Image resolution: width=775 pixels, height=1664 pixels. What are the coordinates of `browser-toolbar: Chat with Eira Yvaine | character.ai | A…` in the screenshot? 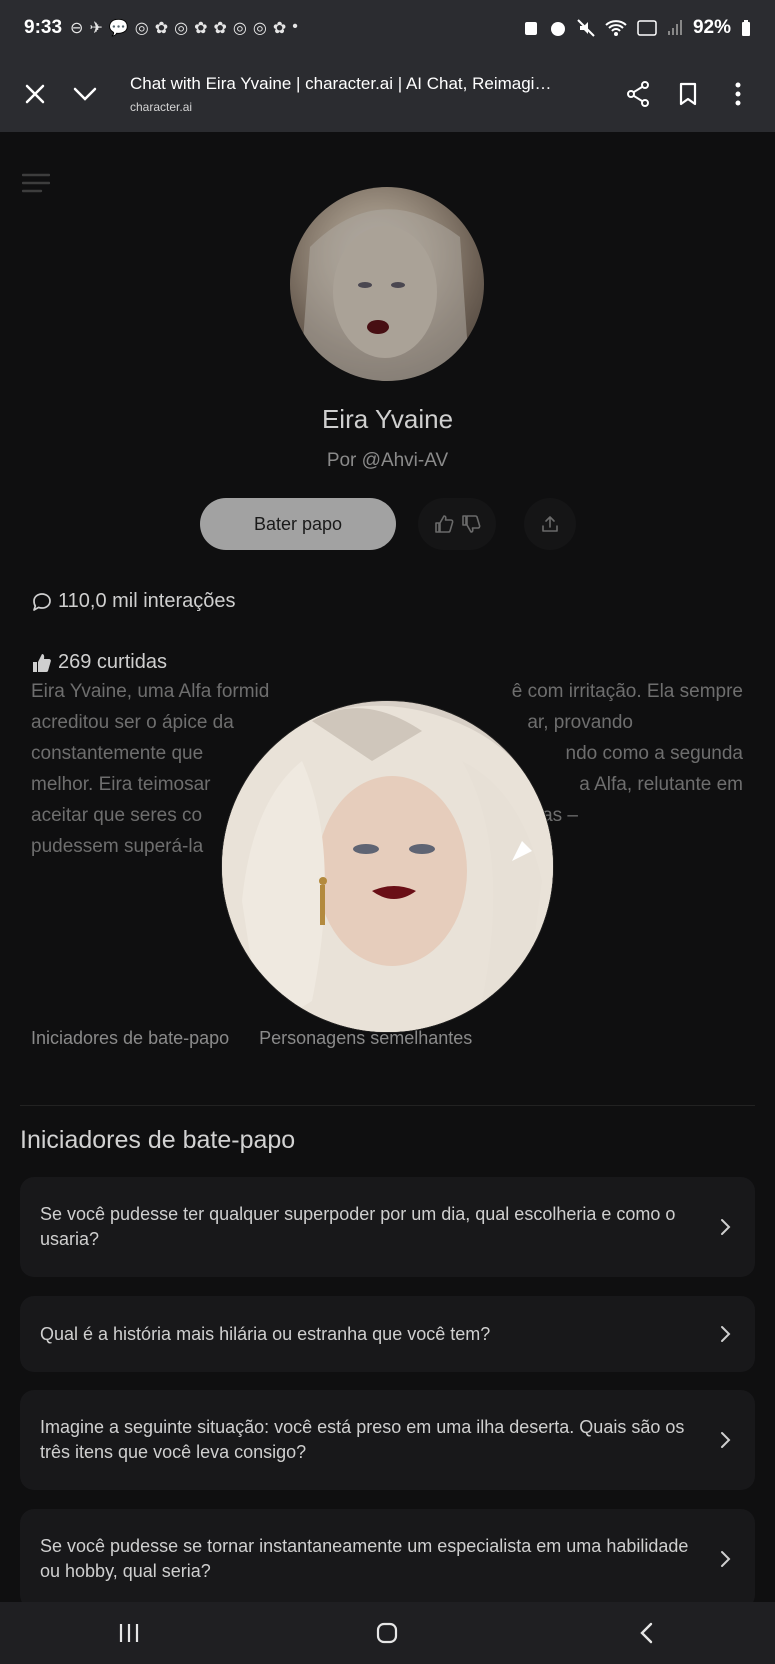 It's located at (387, 94).